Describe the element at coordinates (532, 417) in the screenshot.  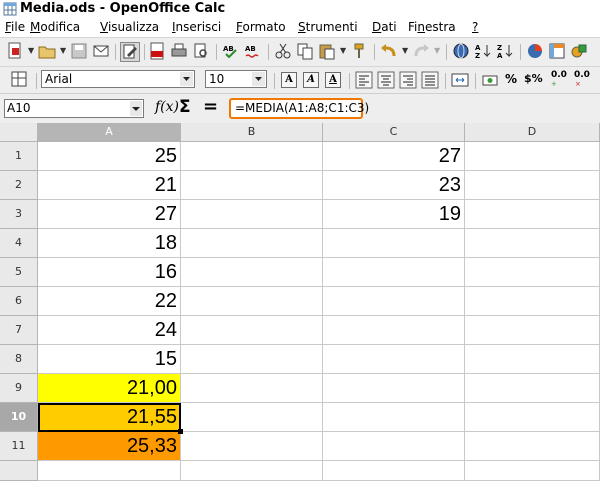
I see `cell-d10` at that location.